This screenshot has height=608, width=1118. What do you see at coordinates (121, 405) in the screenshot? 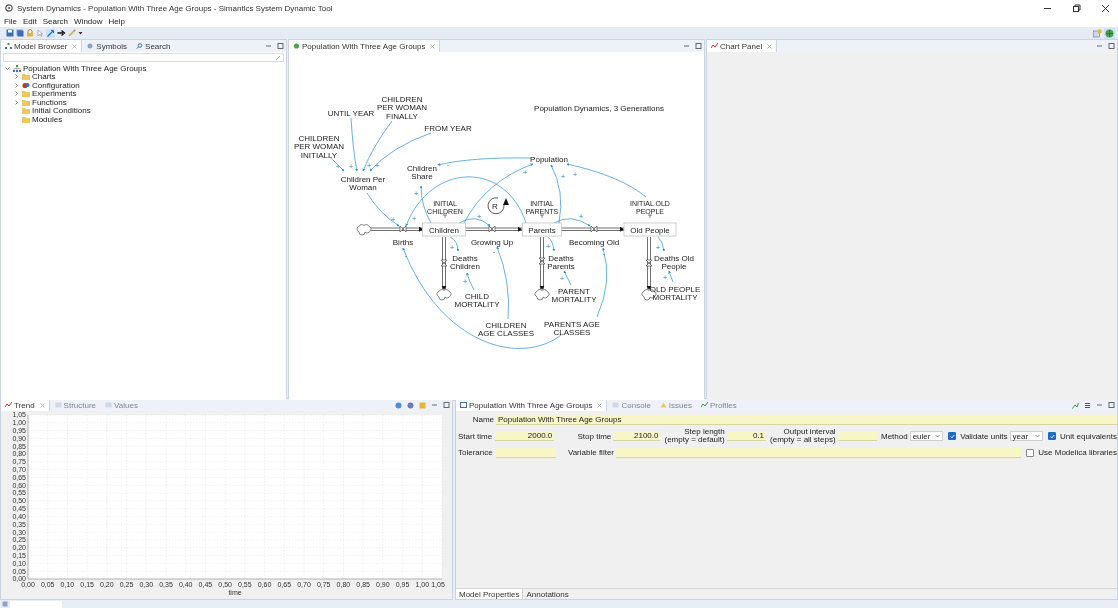
I see `panel-tab: Values` at bounding box center [121, 405].